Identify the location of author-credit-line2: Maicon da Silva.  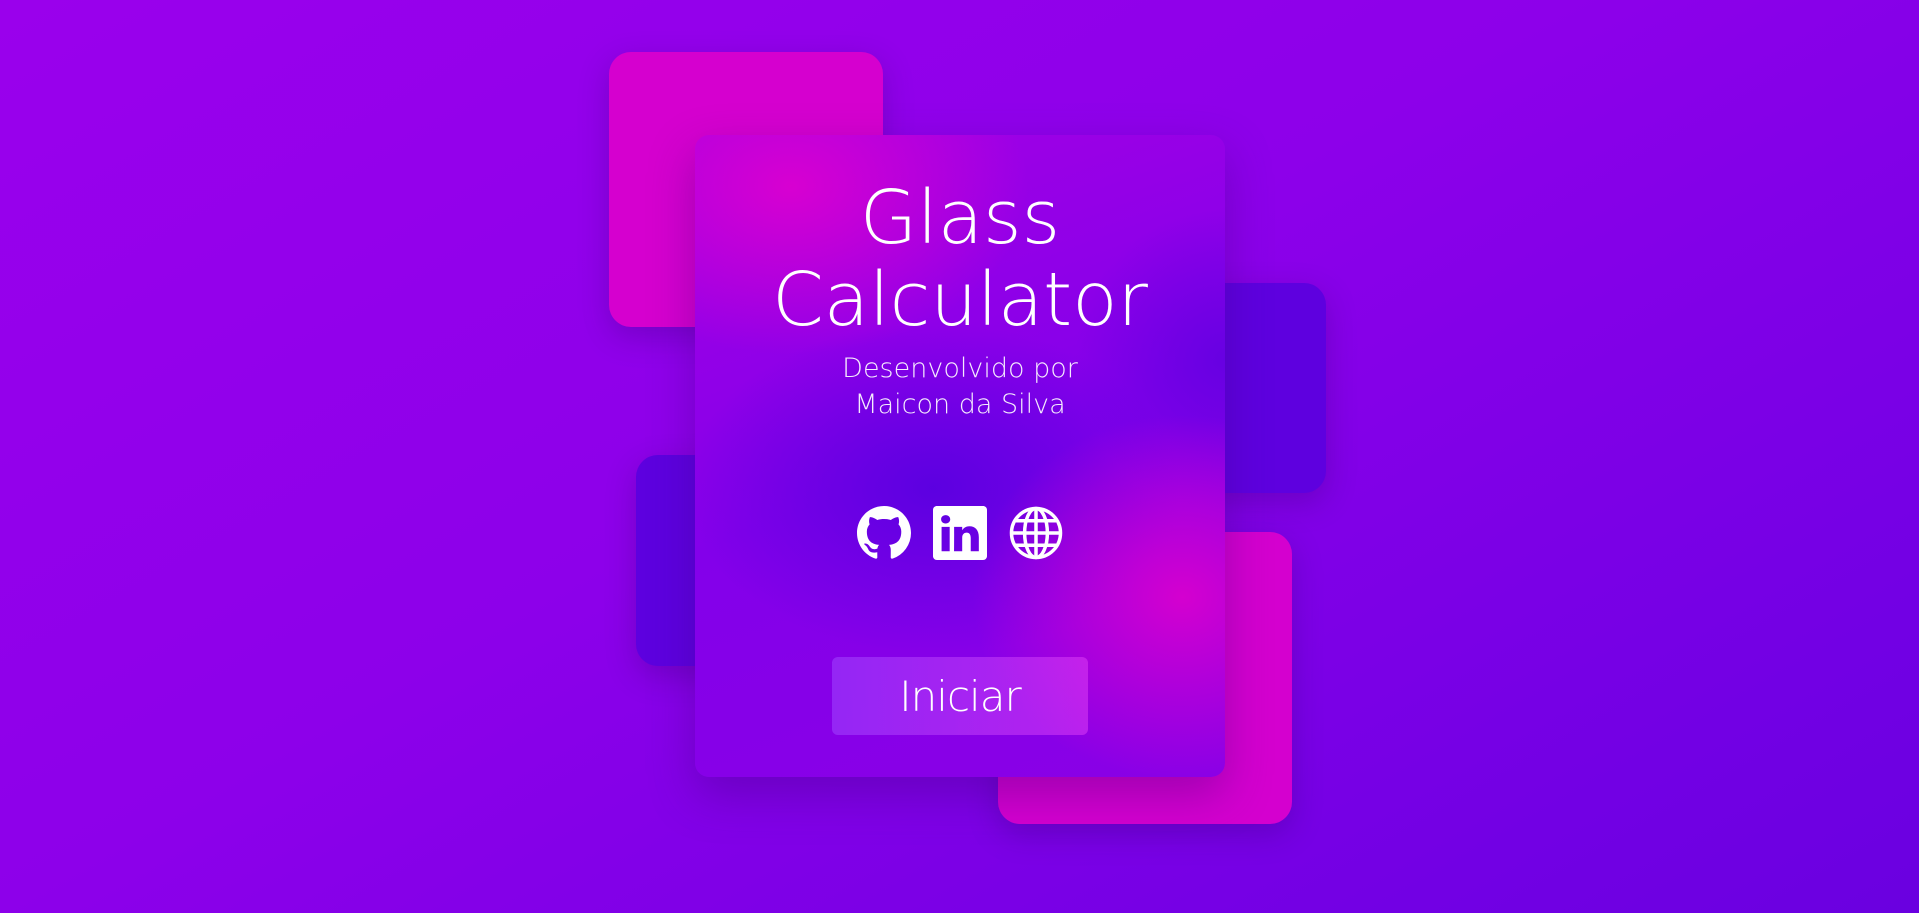
(960, 404).